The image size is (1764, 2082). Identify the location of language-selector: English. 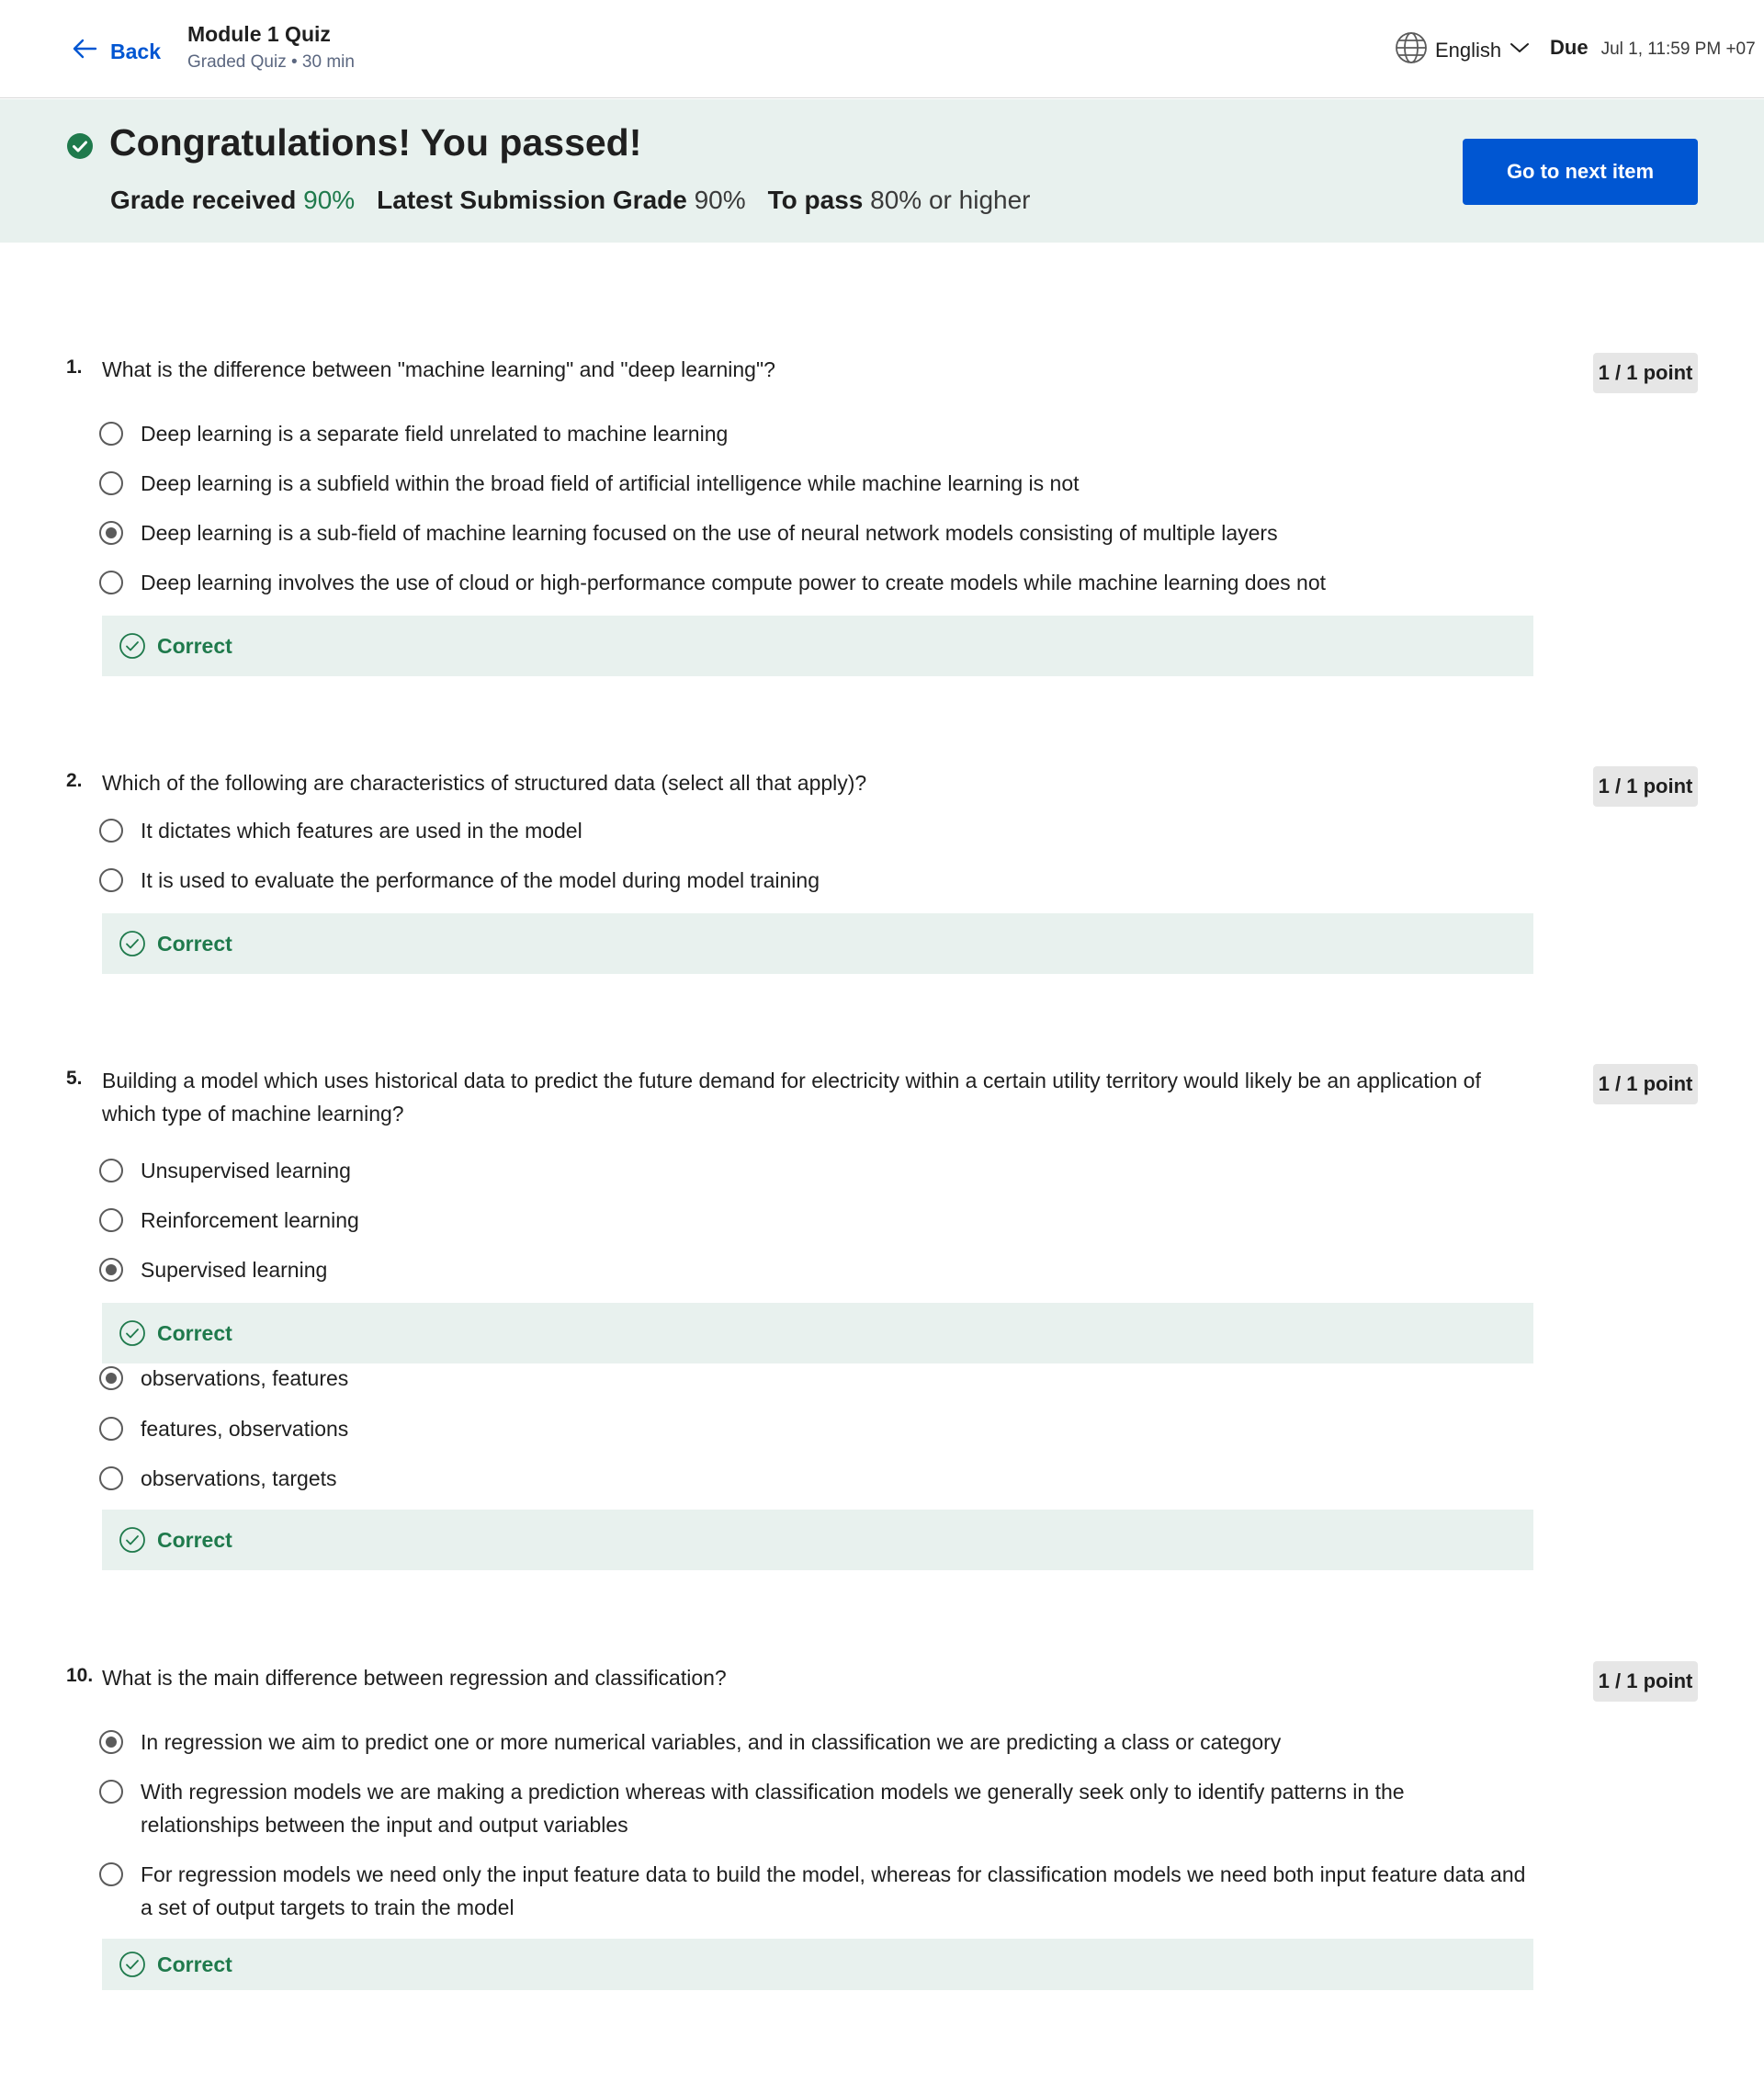
(1463, 51).